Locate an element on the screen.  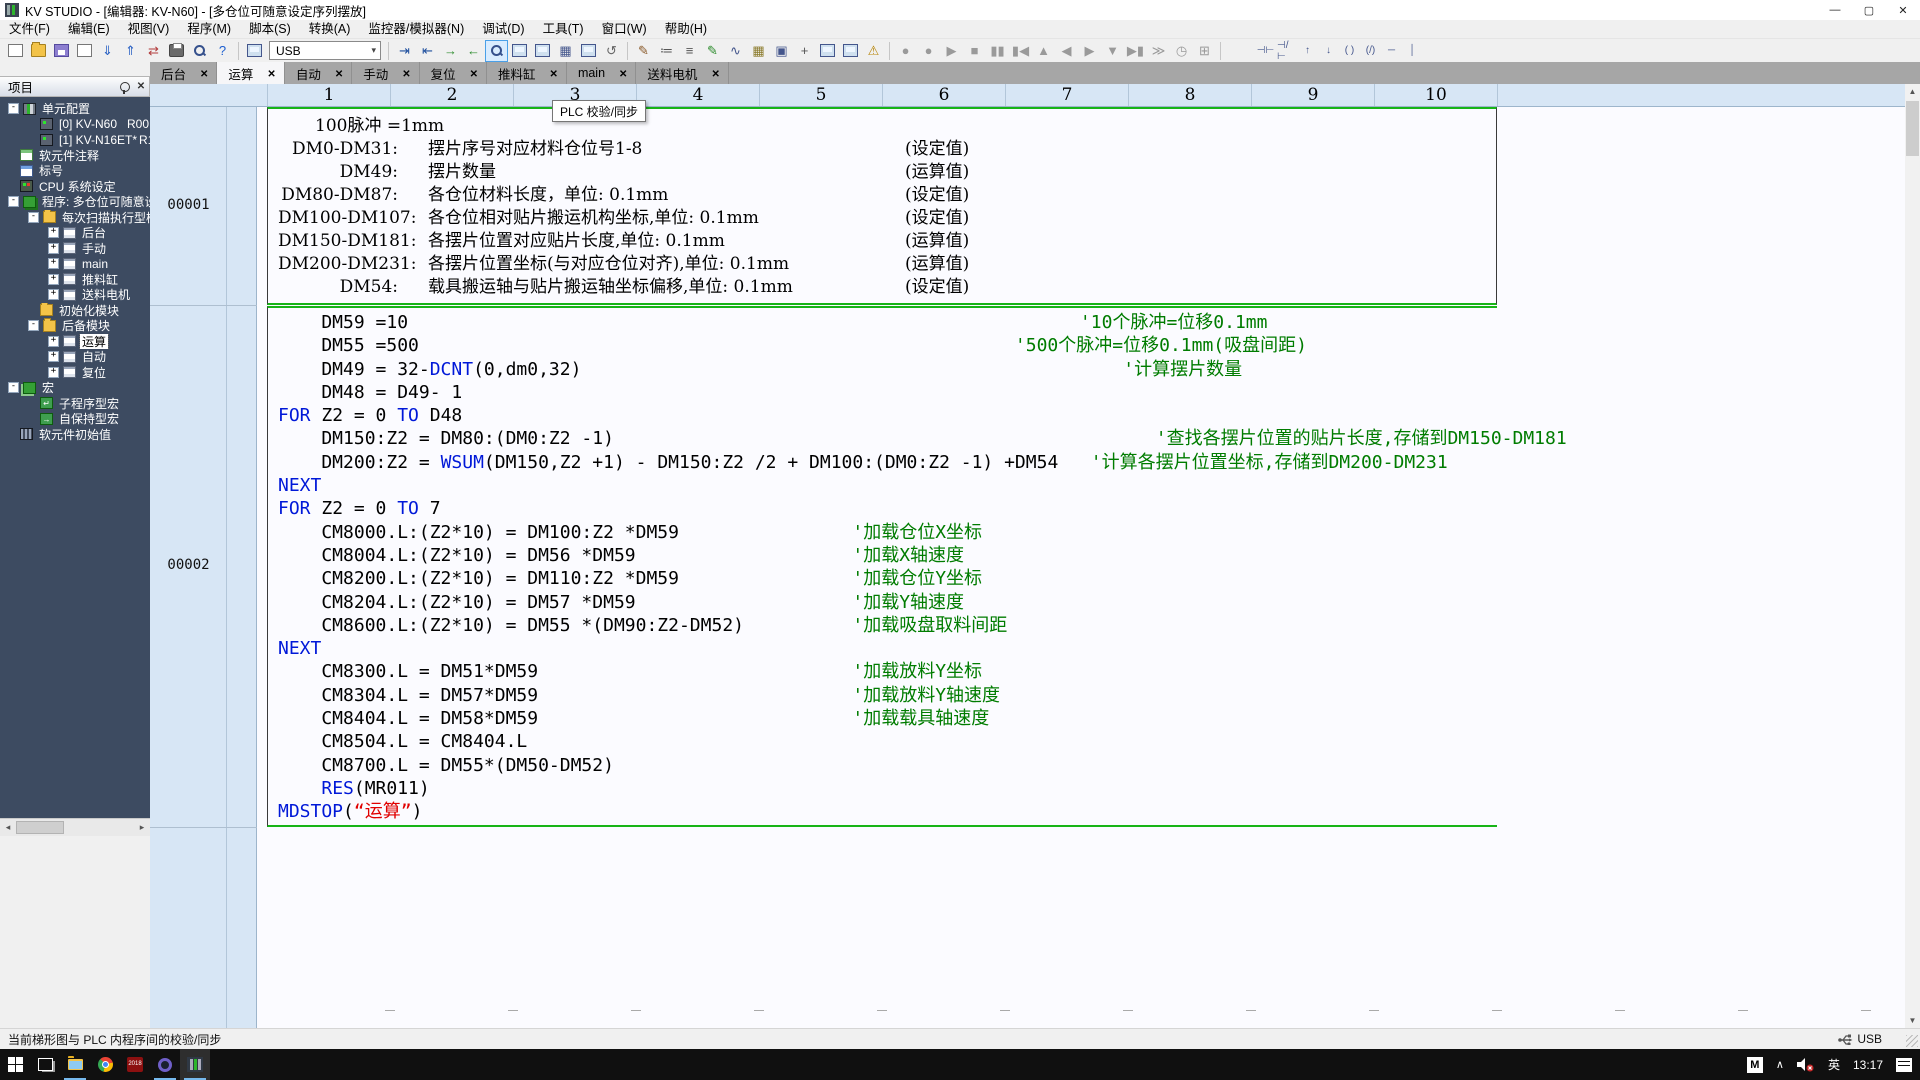
label-list-button: ≡ is located at coordinates (689, 51).